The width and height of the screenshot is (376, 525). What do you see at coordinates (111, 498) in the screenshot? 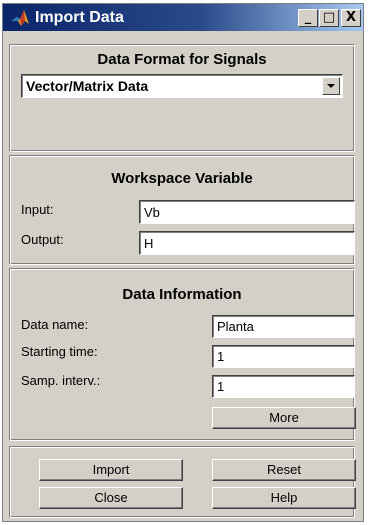
I see `close-button: Close` at bounding box center [111, 498].